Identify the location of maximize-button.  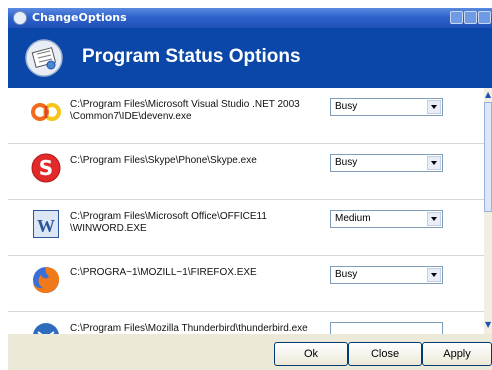
(470, 17).